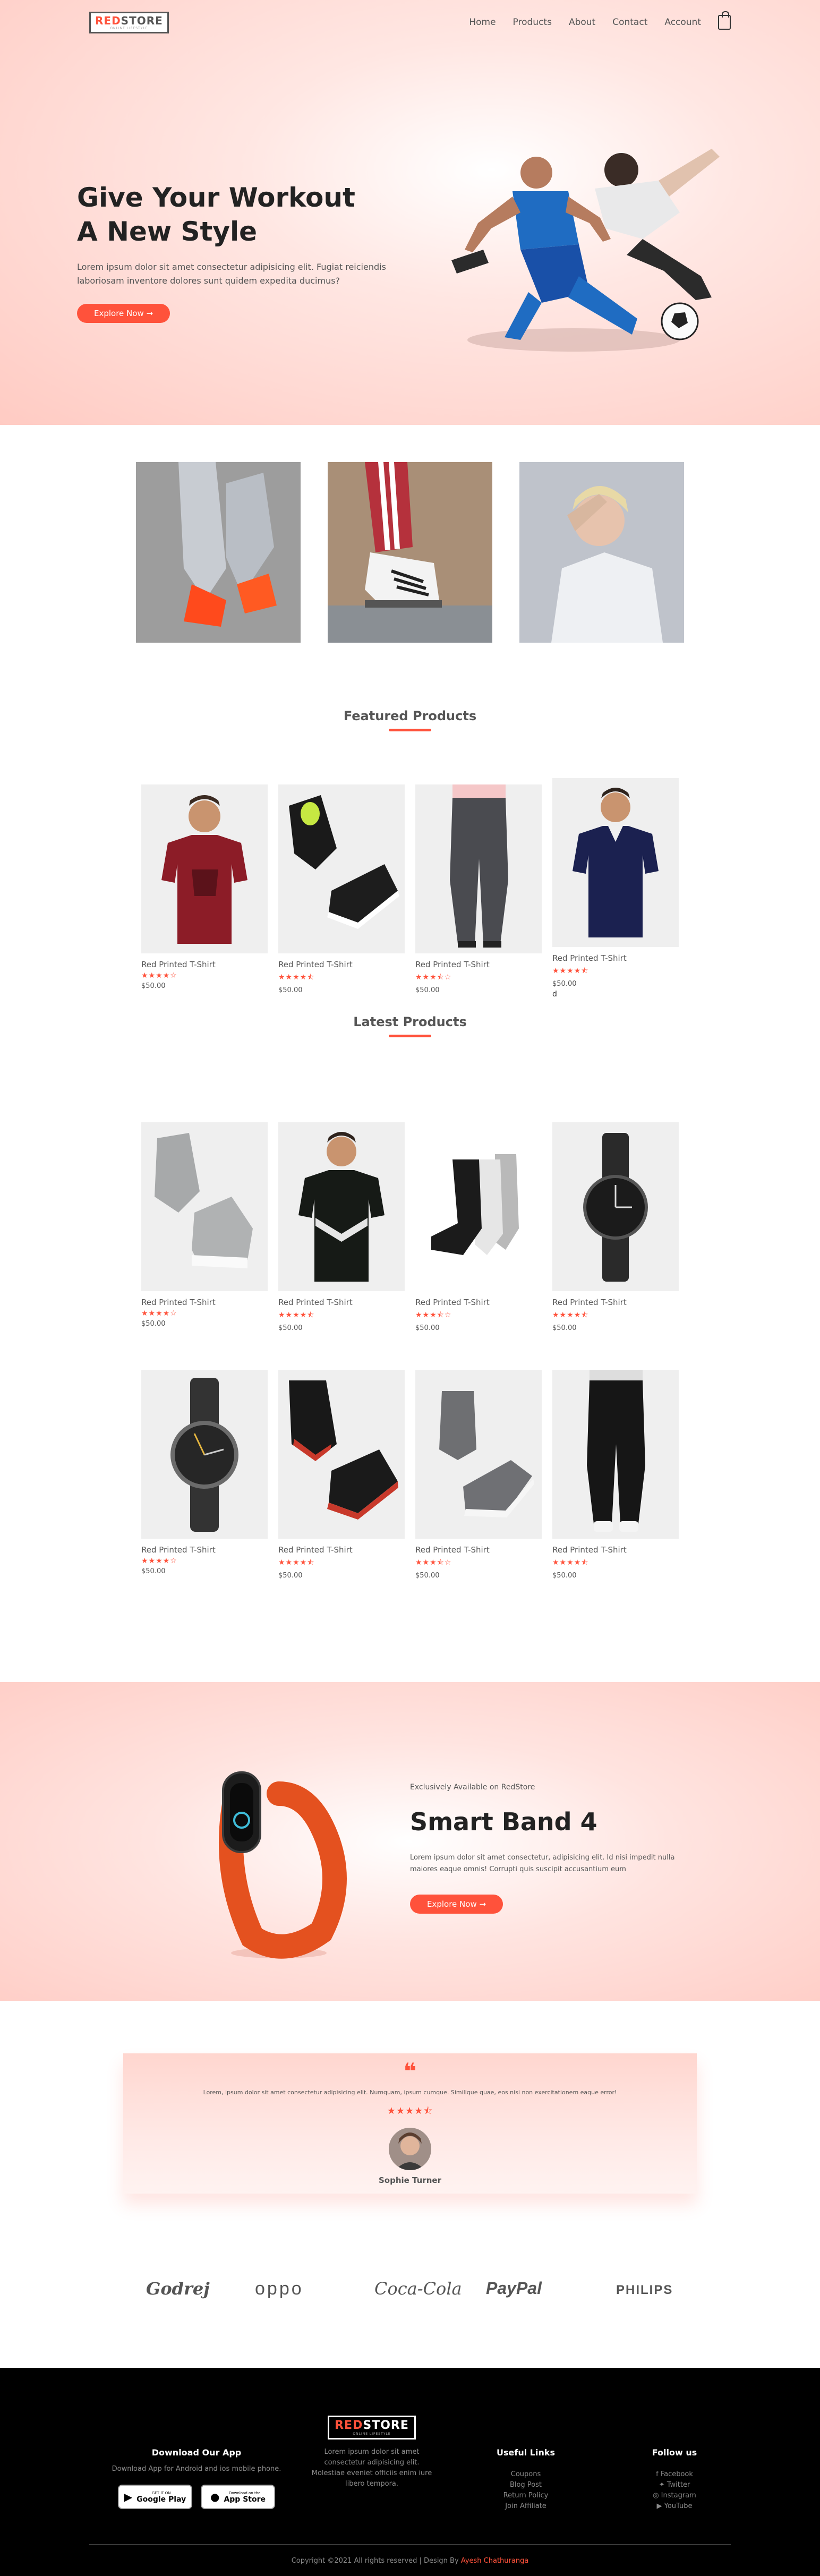 This screenshot has width=820, height=2576. Describe the element at coordinates (456, 1905) in the screenshot. I see `offer-explore-button: Explore Now →` at that location.